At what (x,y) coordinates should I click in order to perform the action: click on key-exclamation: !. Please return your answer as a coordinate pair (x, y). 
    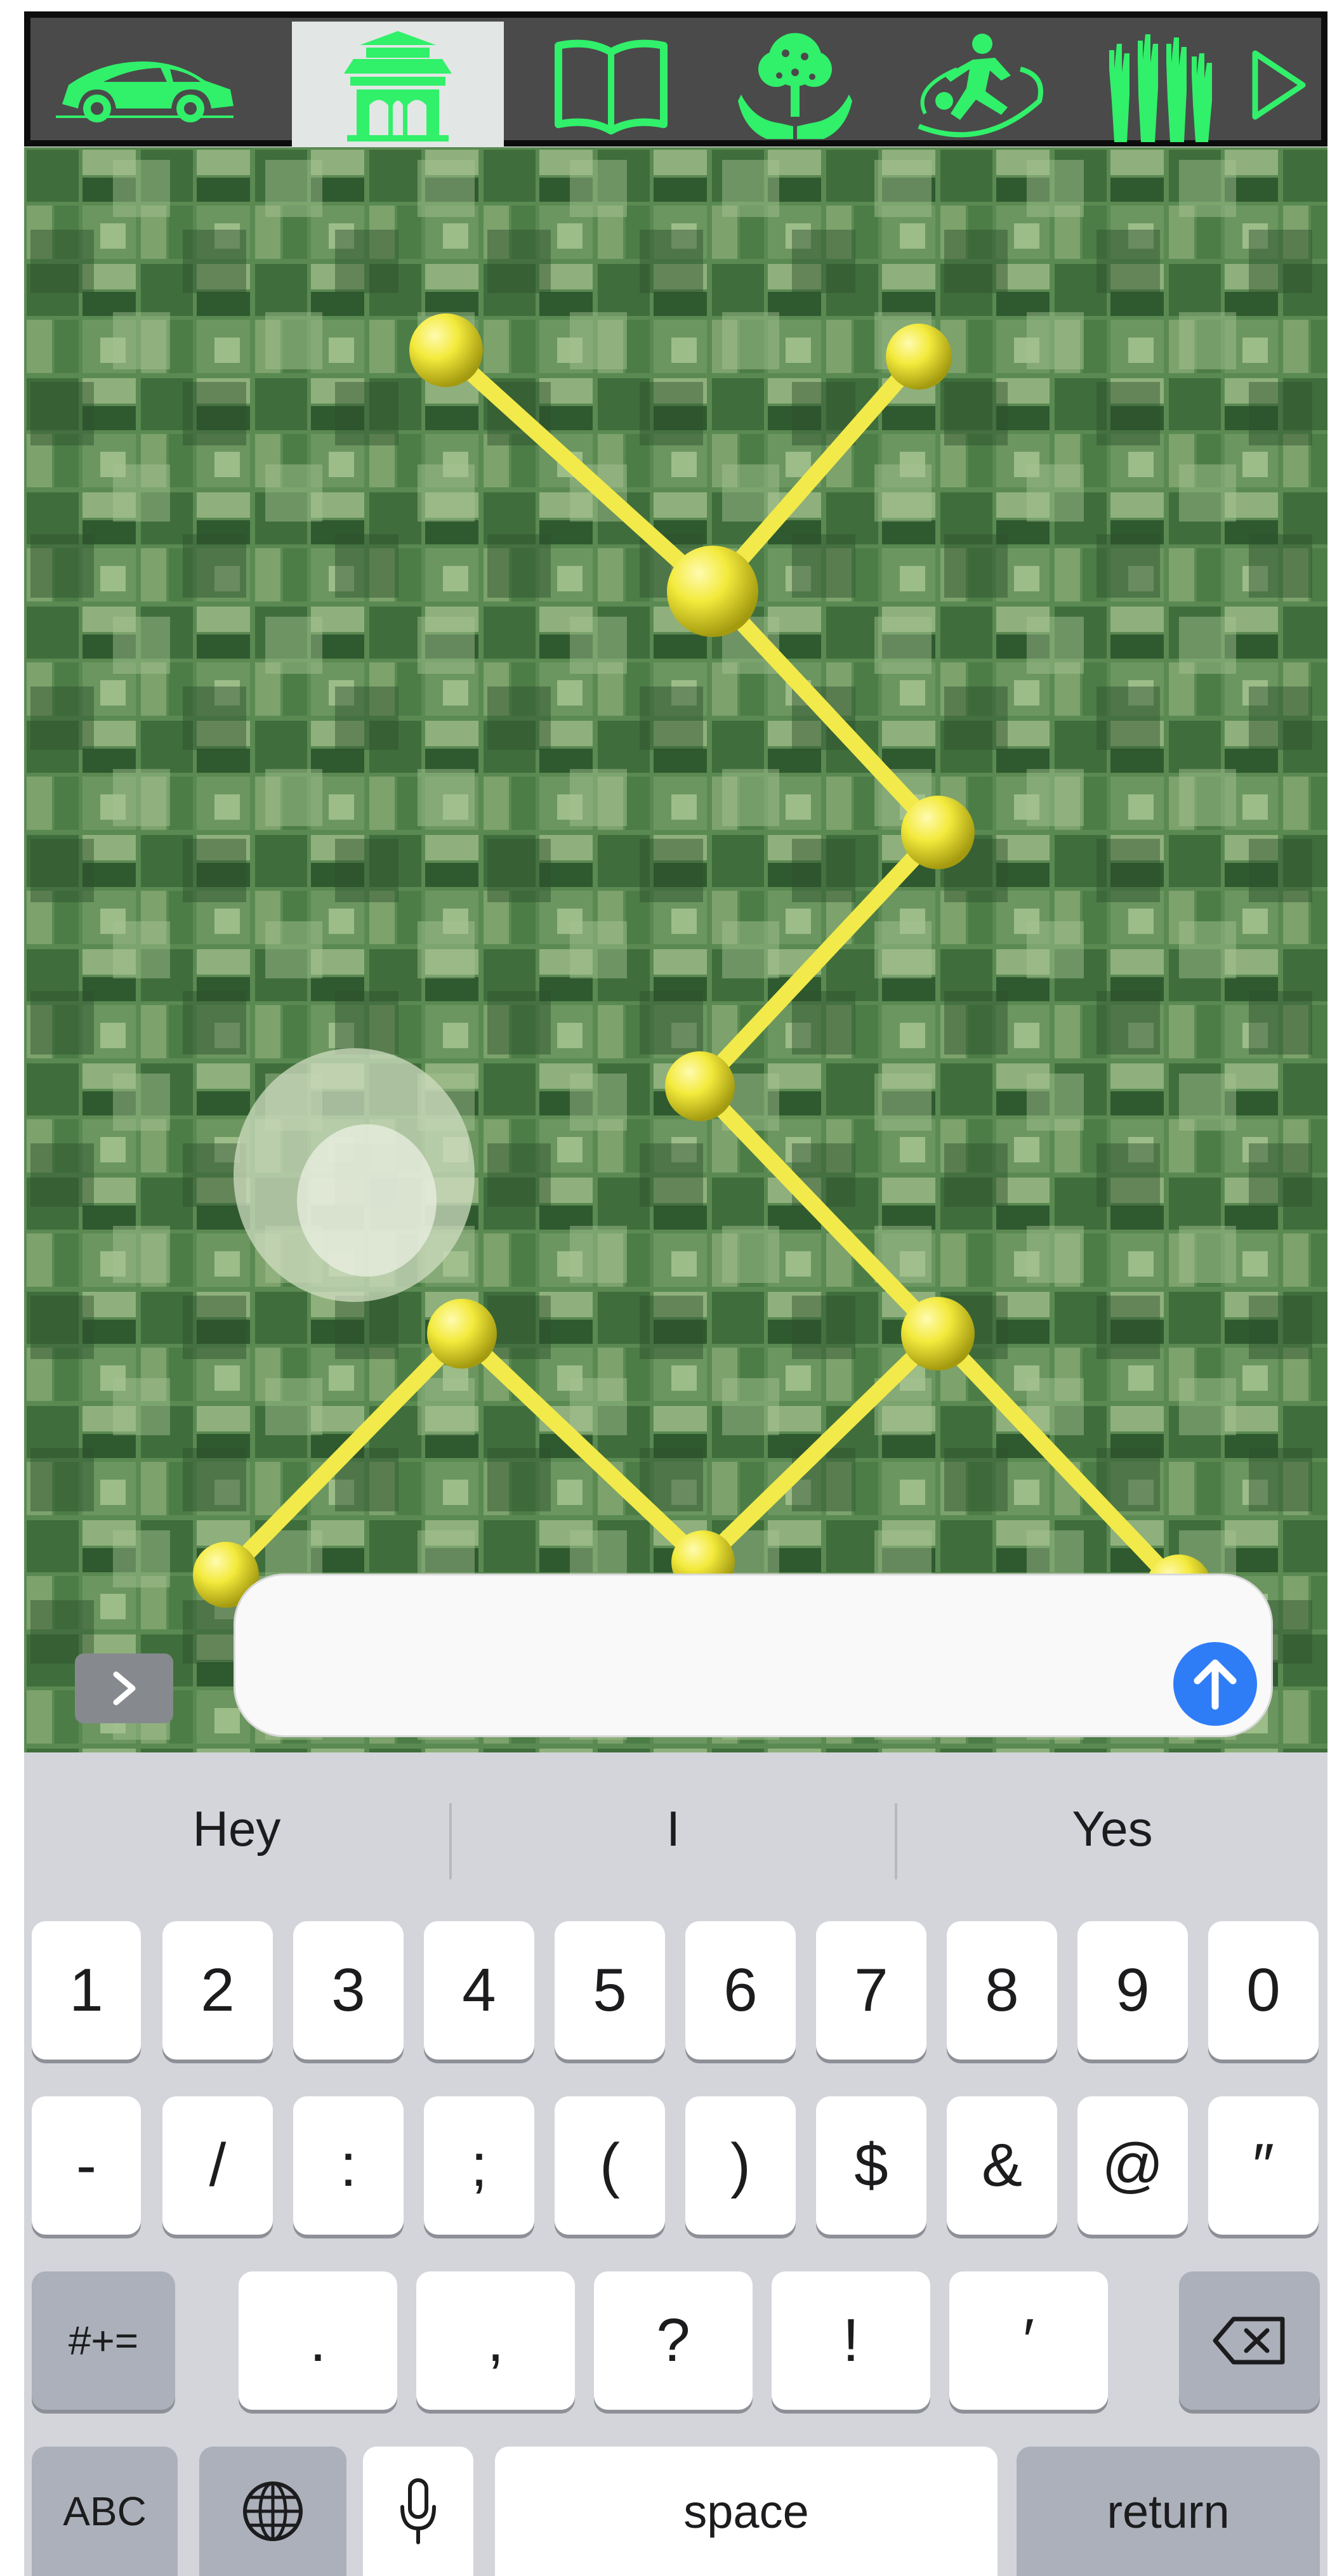
    Looking at the image, I should click on (851, 2340).